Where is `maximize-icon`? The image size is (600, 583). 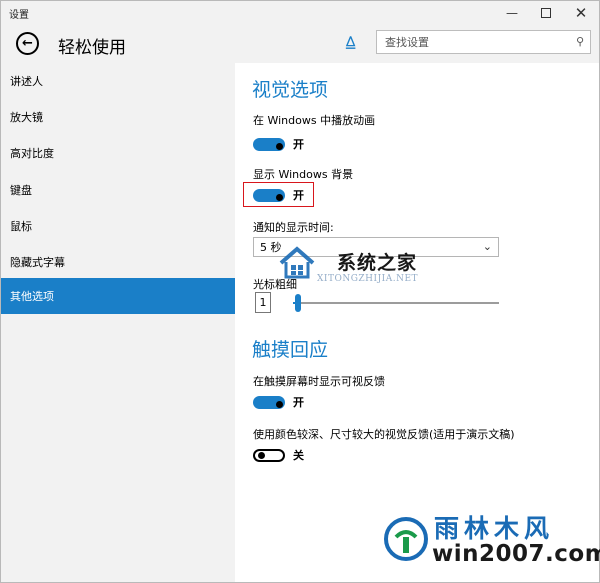
maximize-icon is located at coordinates (546, 12).